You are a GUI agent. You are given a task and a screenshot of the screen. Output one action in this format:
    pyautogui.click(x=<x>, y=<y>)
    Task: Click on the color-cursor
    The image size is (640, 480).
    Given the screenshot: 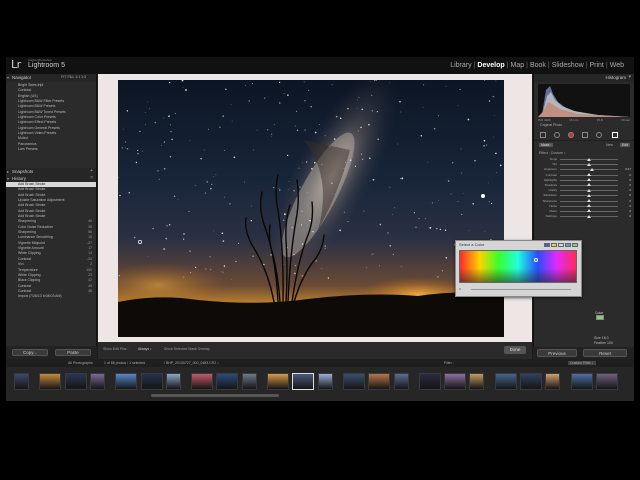 What is the action you would take?
    pyautogui.click(x=536, y=260)
    